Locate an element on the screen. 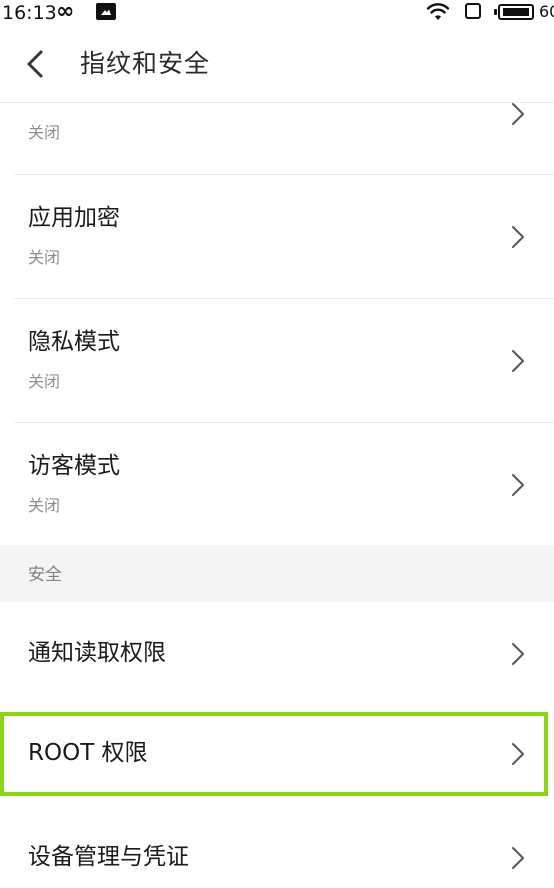 This screenshot has height=888, width=554. list-item-device-admin: 设备管理与凭证 is located at coordinates (277, 847).